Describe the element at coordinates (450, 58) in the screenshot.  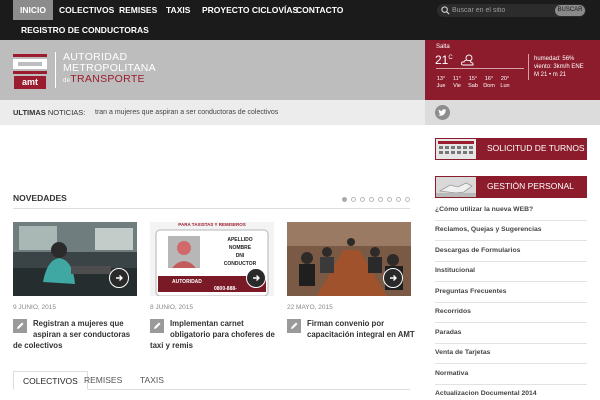
I see `weather-temp-unit: C` at that location.